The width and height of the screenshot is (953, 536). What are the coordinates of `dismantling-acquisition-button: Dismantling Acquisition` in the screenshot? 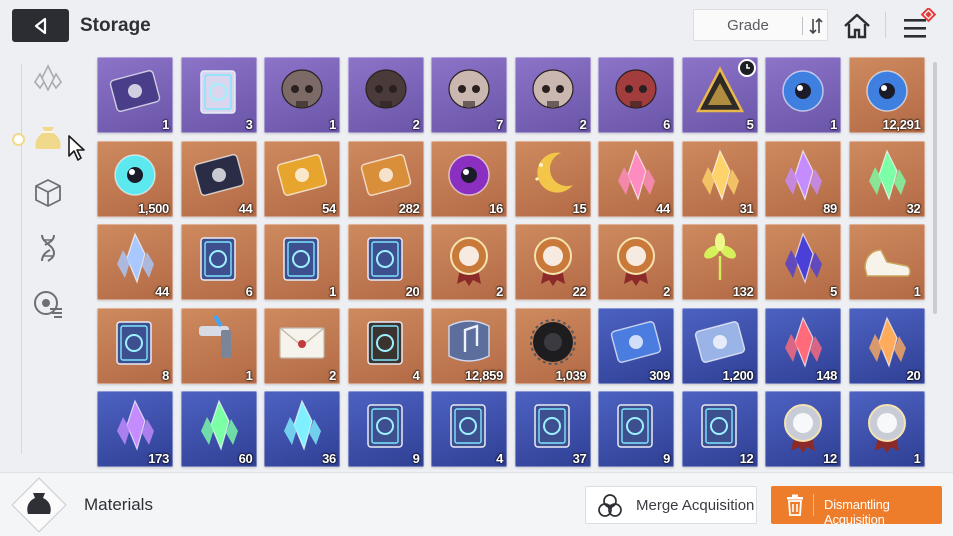 It's located at (856, 506).